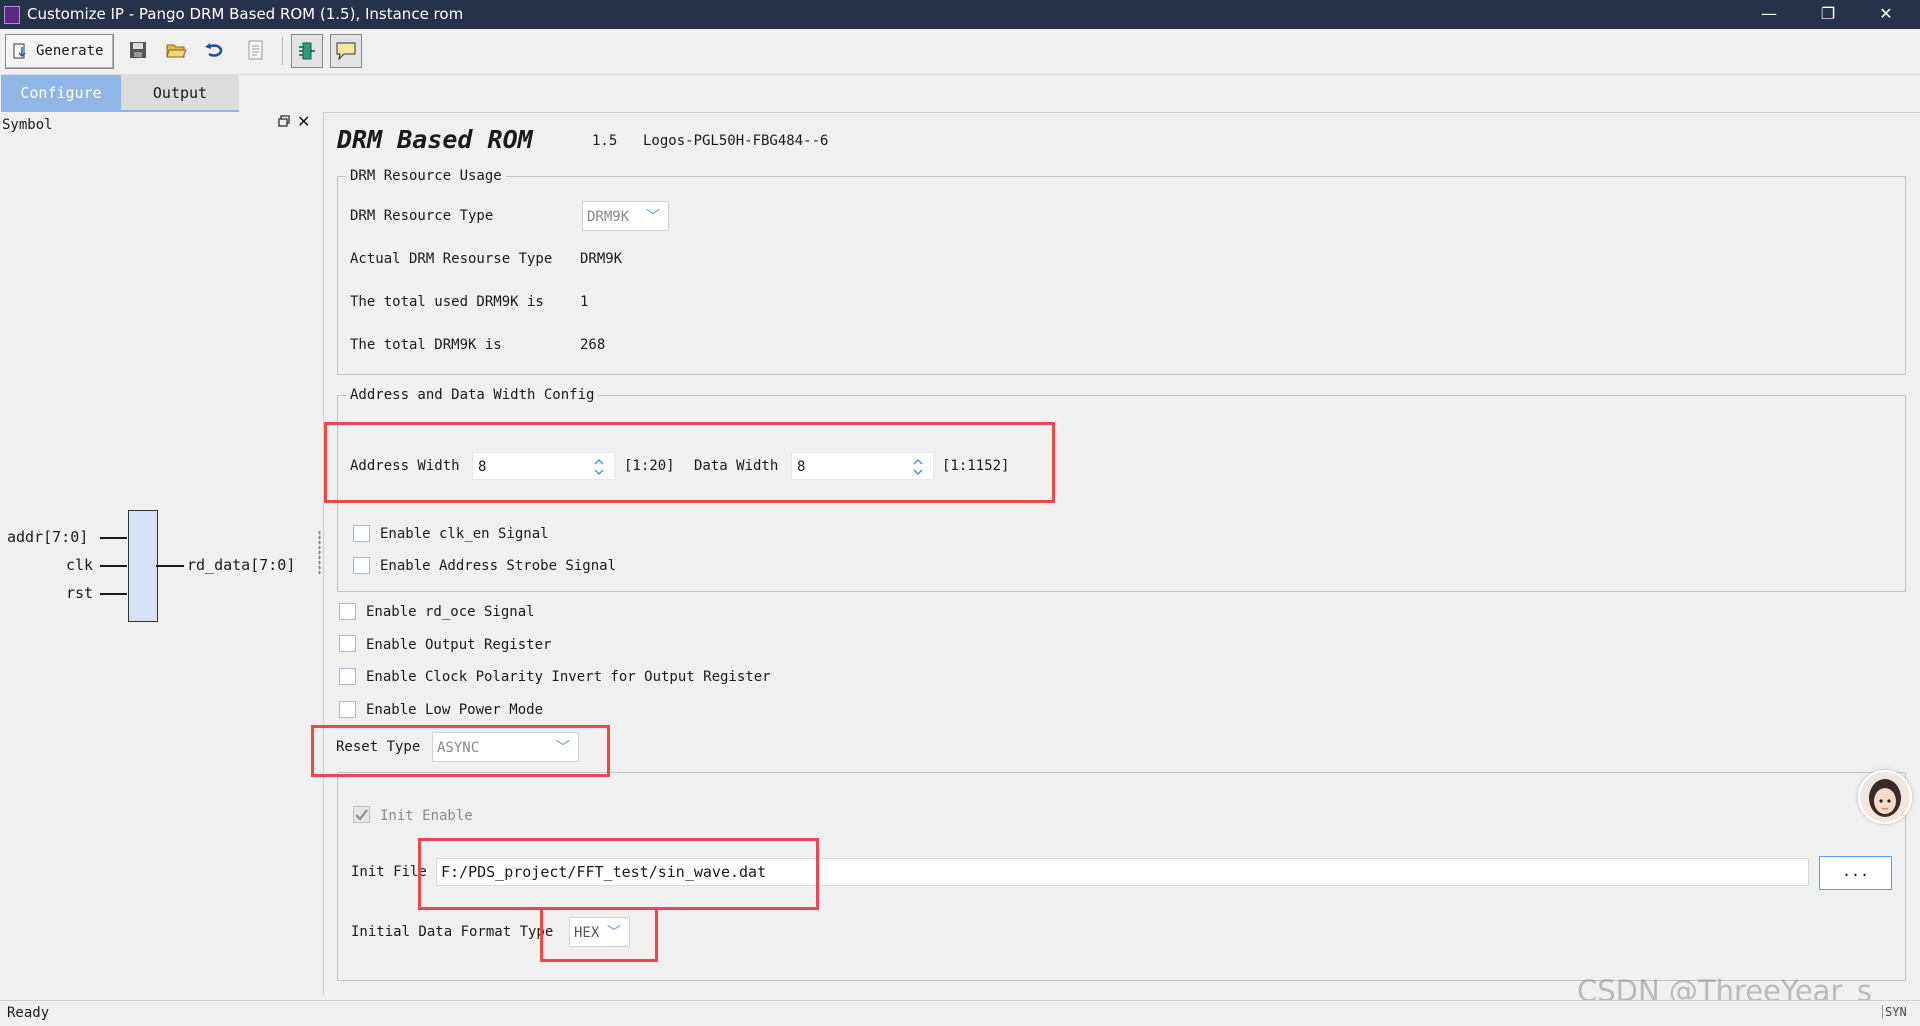 The height and width of the screenshot is (1026, 1920). What do you see at coordinates (464, 534) in the screenshot?
I see `clk-en-label: Enable clk_en Signal` at bounding box center [464, 534].